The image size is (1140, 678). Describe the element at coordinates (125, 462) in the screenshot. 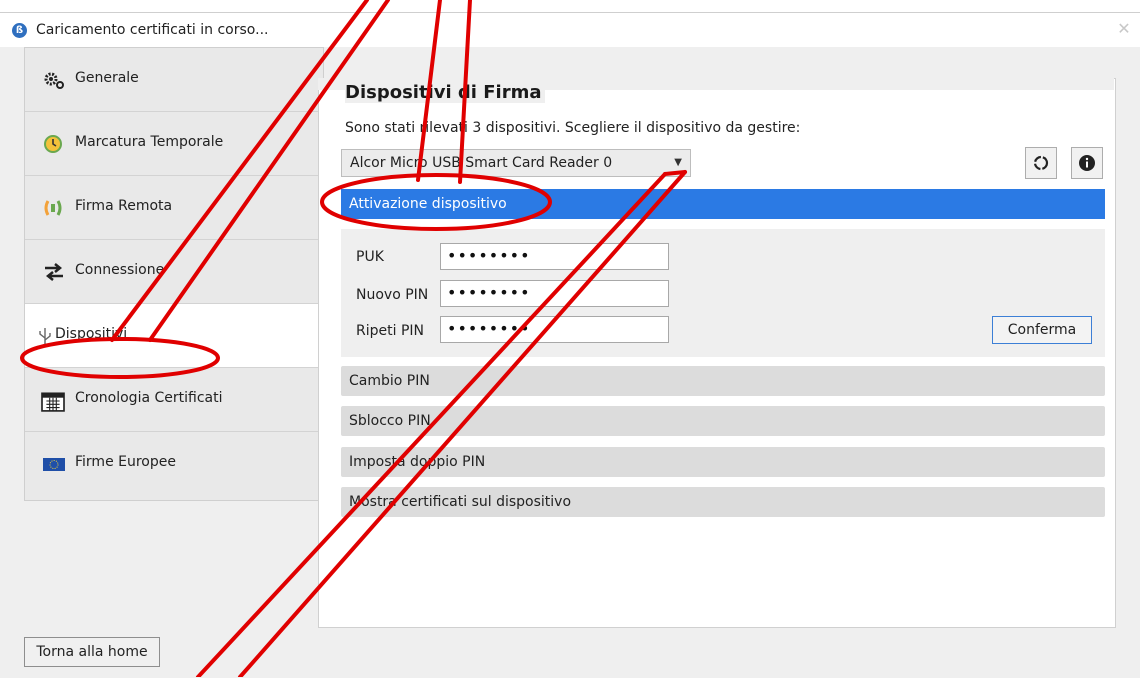

I see `sidebar-item-label: Firme Europee` at that location.